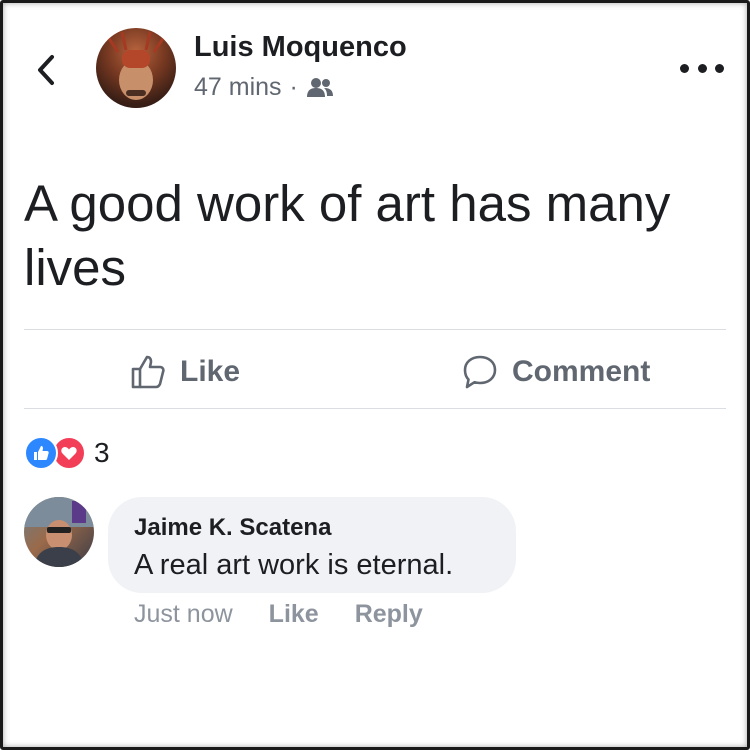 The width and height of the screenshot is (750, 750). I want to click on back-button, so click(46, 70).